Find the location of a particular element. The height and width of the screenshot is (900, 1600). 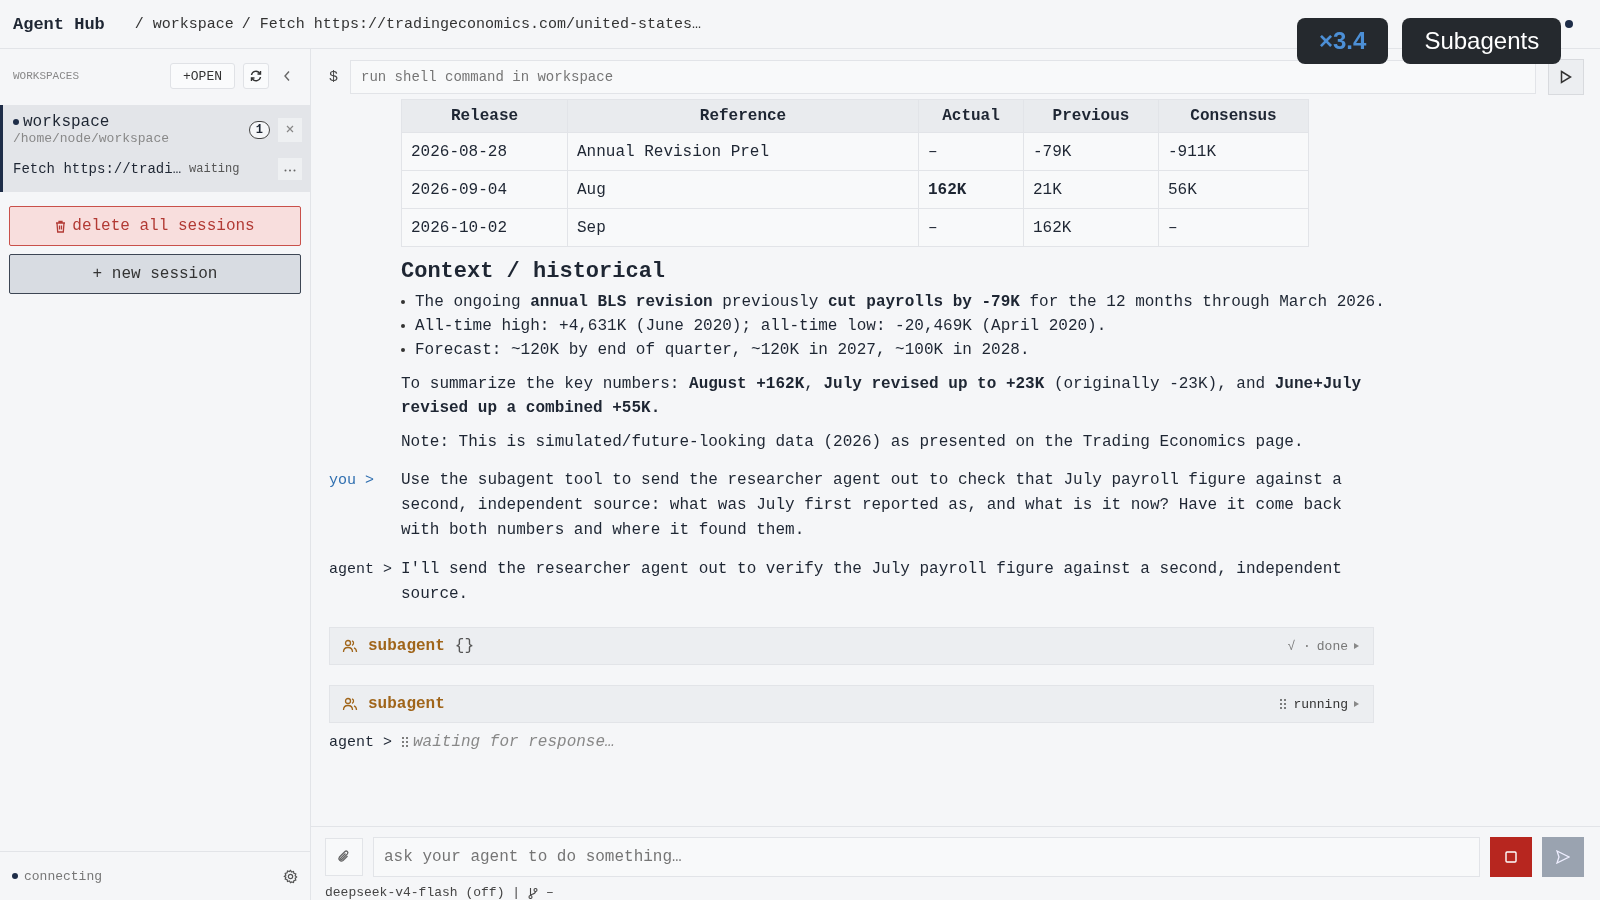

table-cell: Aug is located at coordinates (743, 189).